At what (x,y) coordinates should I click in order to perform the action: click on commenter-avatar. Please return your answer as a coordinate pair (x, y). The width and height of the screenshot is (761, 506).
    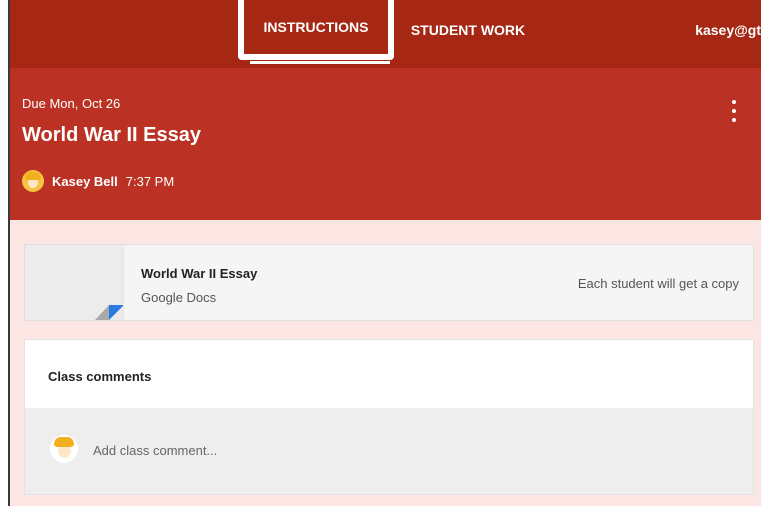
    Looking at the image, I should click on (64, 449).